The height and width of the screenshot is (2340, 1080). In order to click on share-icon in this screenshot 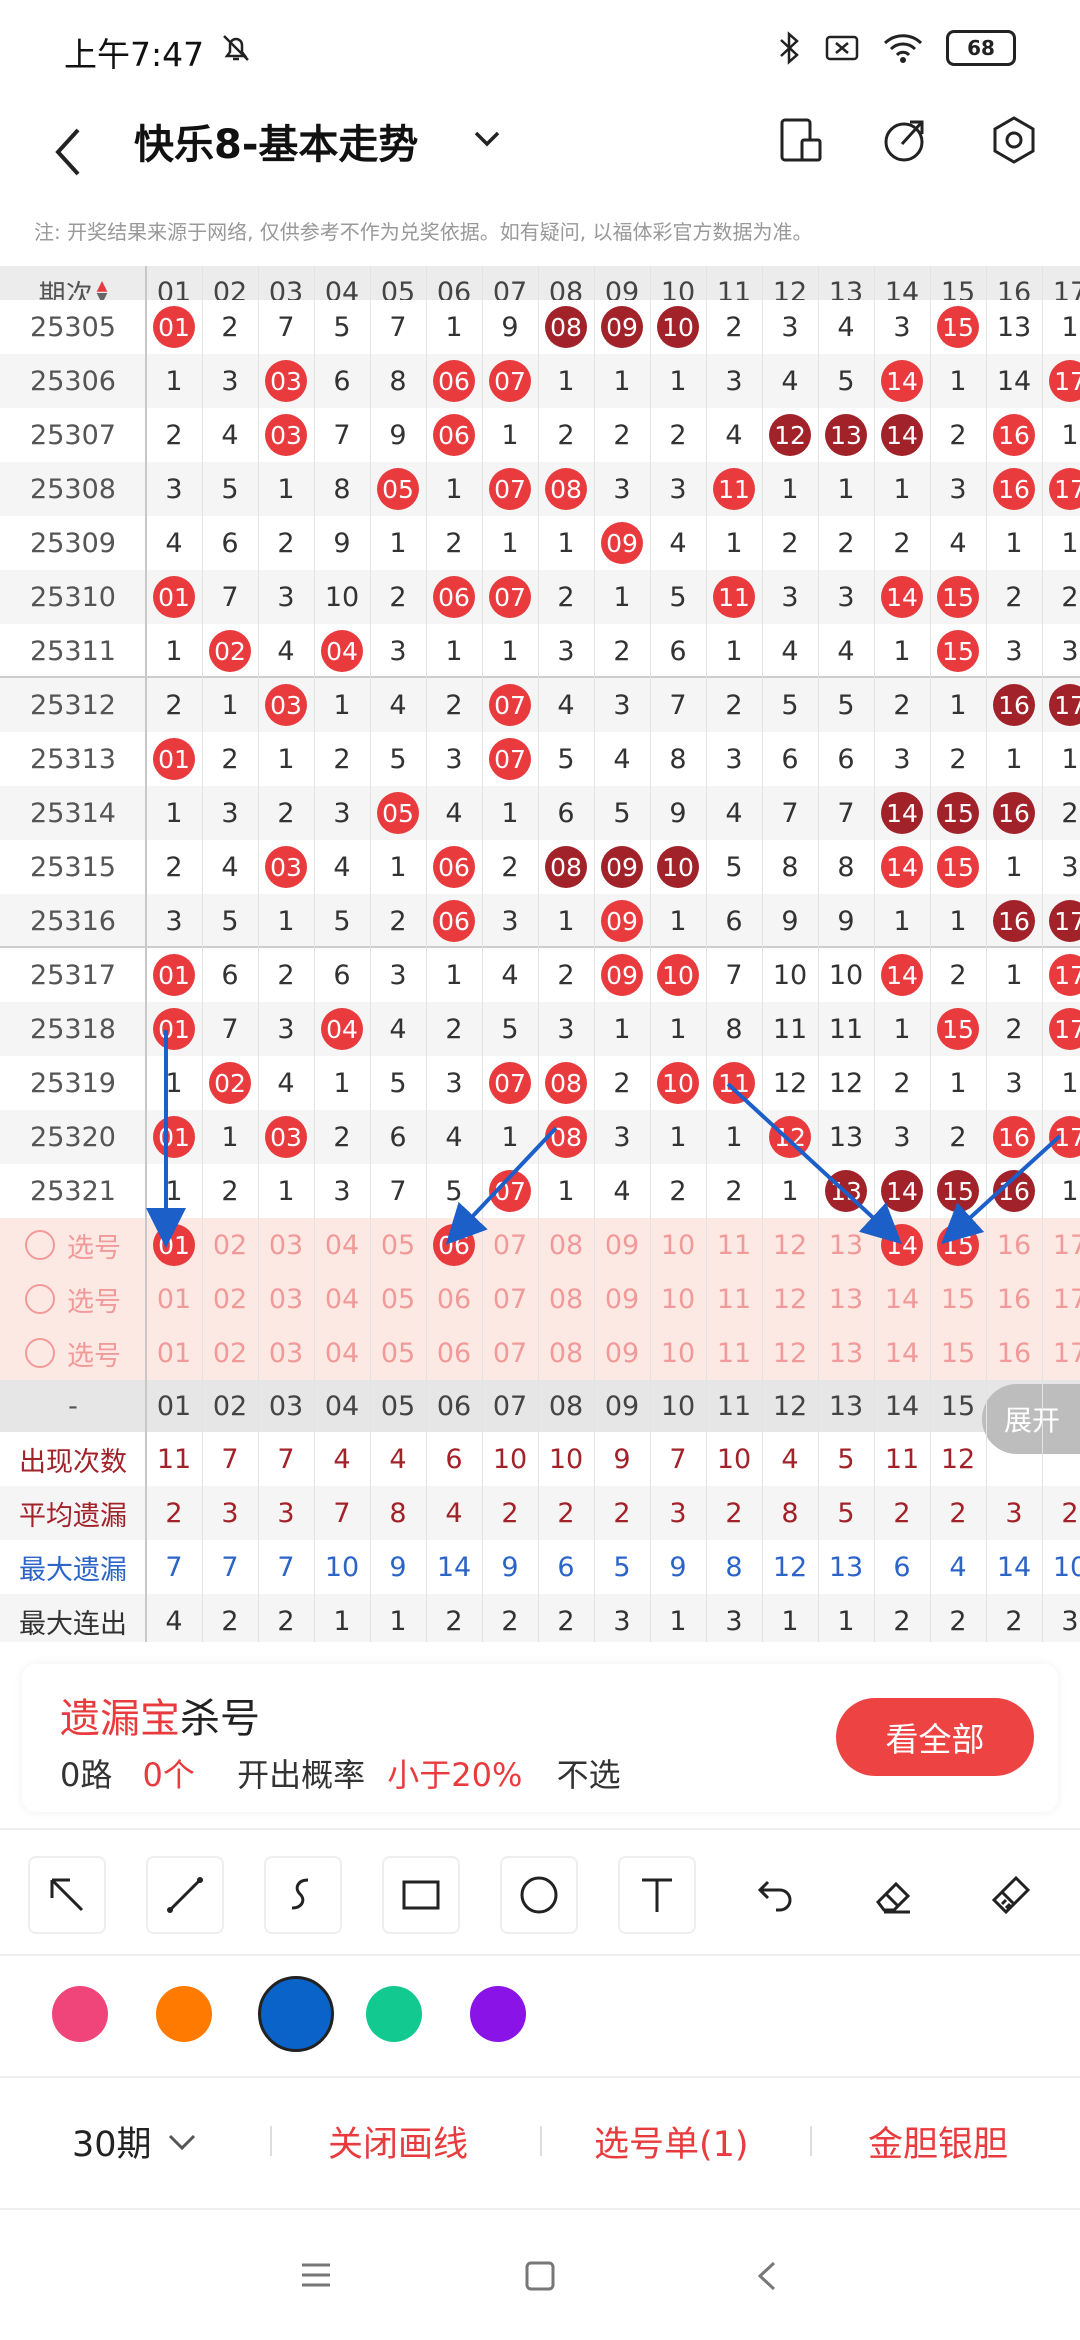, I will do `click(904, 140)`.